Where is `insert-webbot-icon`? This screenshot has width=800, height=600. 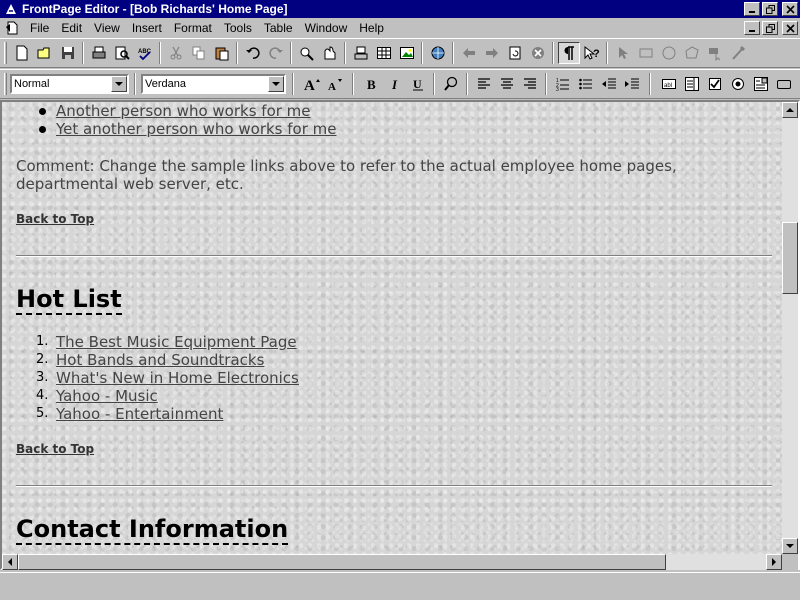 insert-webbot-icon is located at coordinates (361, 53).